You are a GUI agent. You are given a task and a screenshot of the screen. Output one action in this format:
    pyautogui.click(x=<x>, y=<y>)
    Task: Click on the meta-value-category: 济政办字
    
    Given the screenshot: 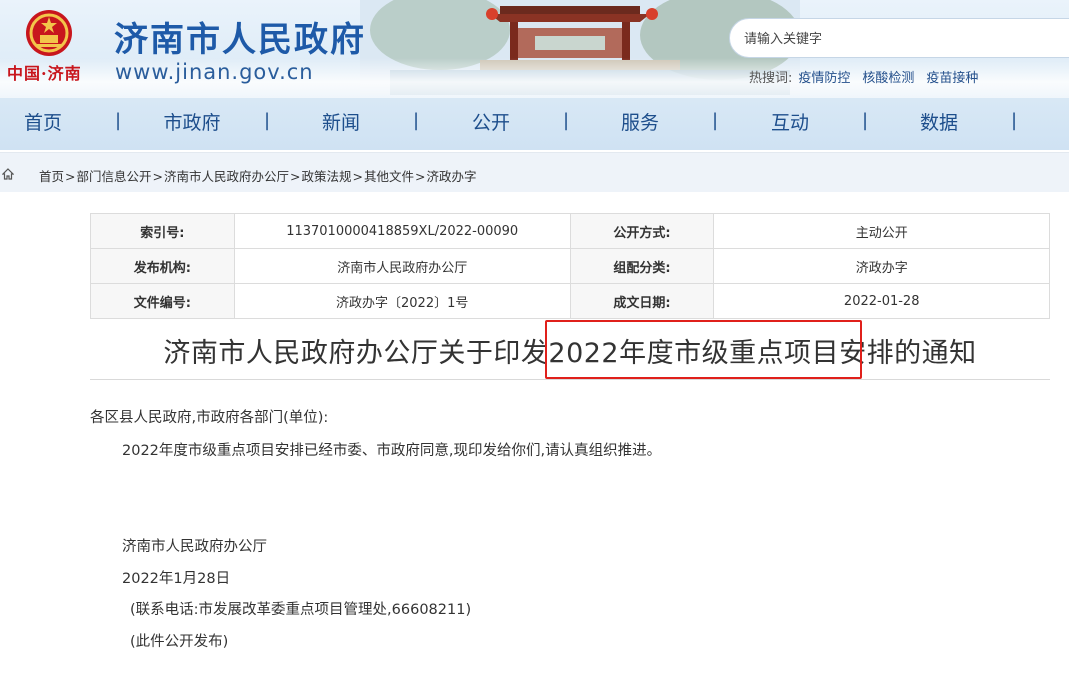 What is the action you would take?
    pyautogui.click(x=881, y=266)
    